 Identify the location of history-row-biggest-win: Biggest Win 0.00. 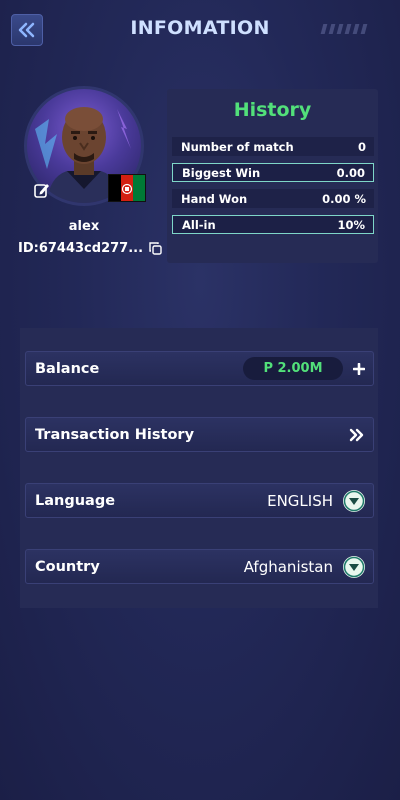
(273, 172).